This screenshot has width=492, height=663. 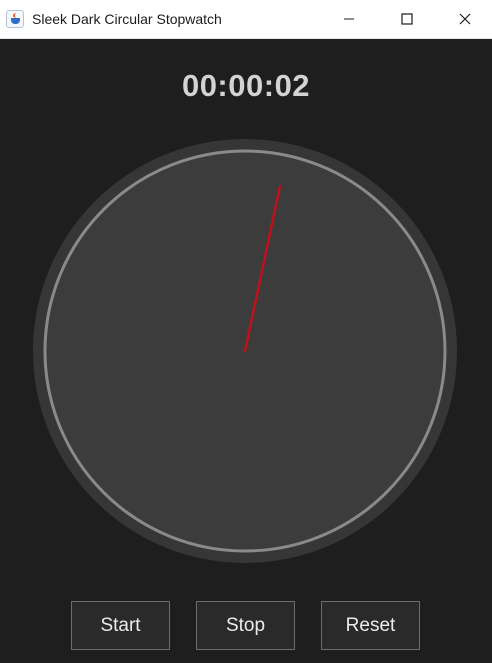 I want to click on title-bar: Sleek Dark Circular Stopwatch, so click(x=246, y=19).